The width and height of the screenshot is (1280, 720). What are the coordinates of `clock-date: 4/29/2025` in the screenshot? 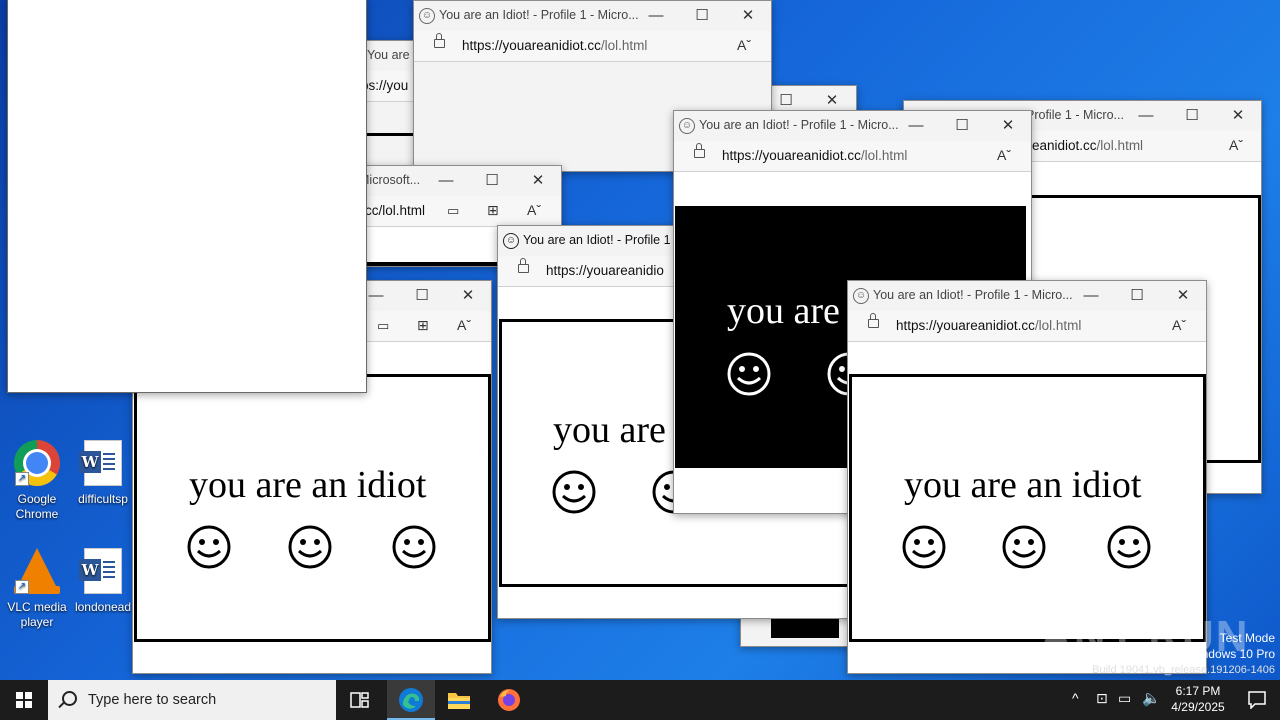 It's located at (1198, 707).